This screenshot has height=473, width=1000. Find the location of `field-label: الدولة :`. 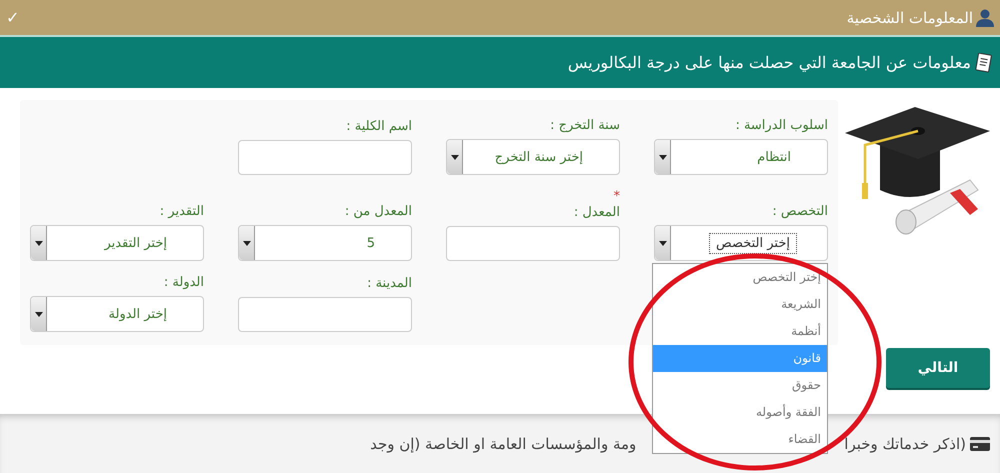

field-label: الدولة : is located at coordinates (184, 282).